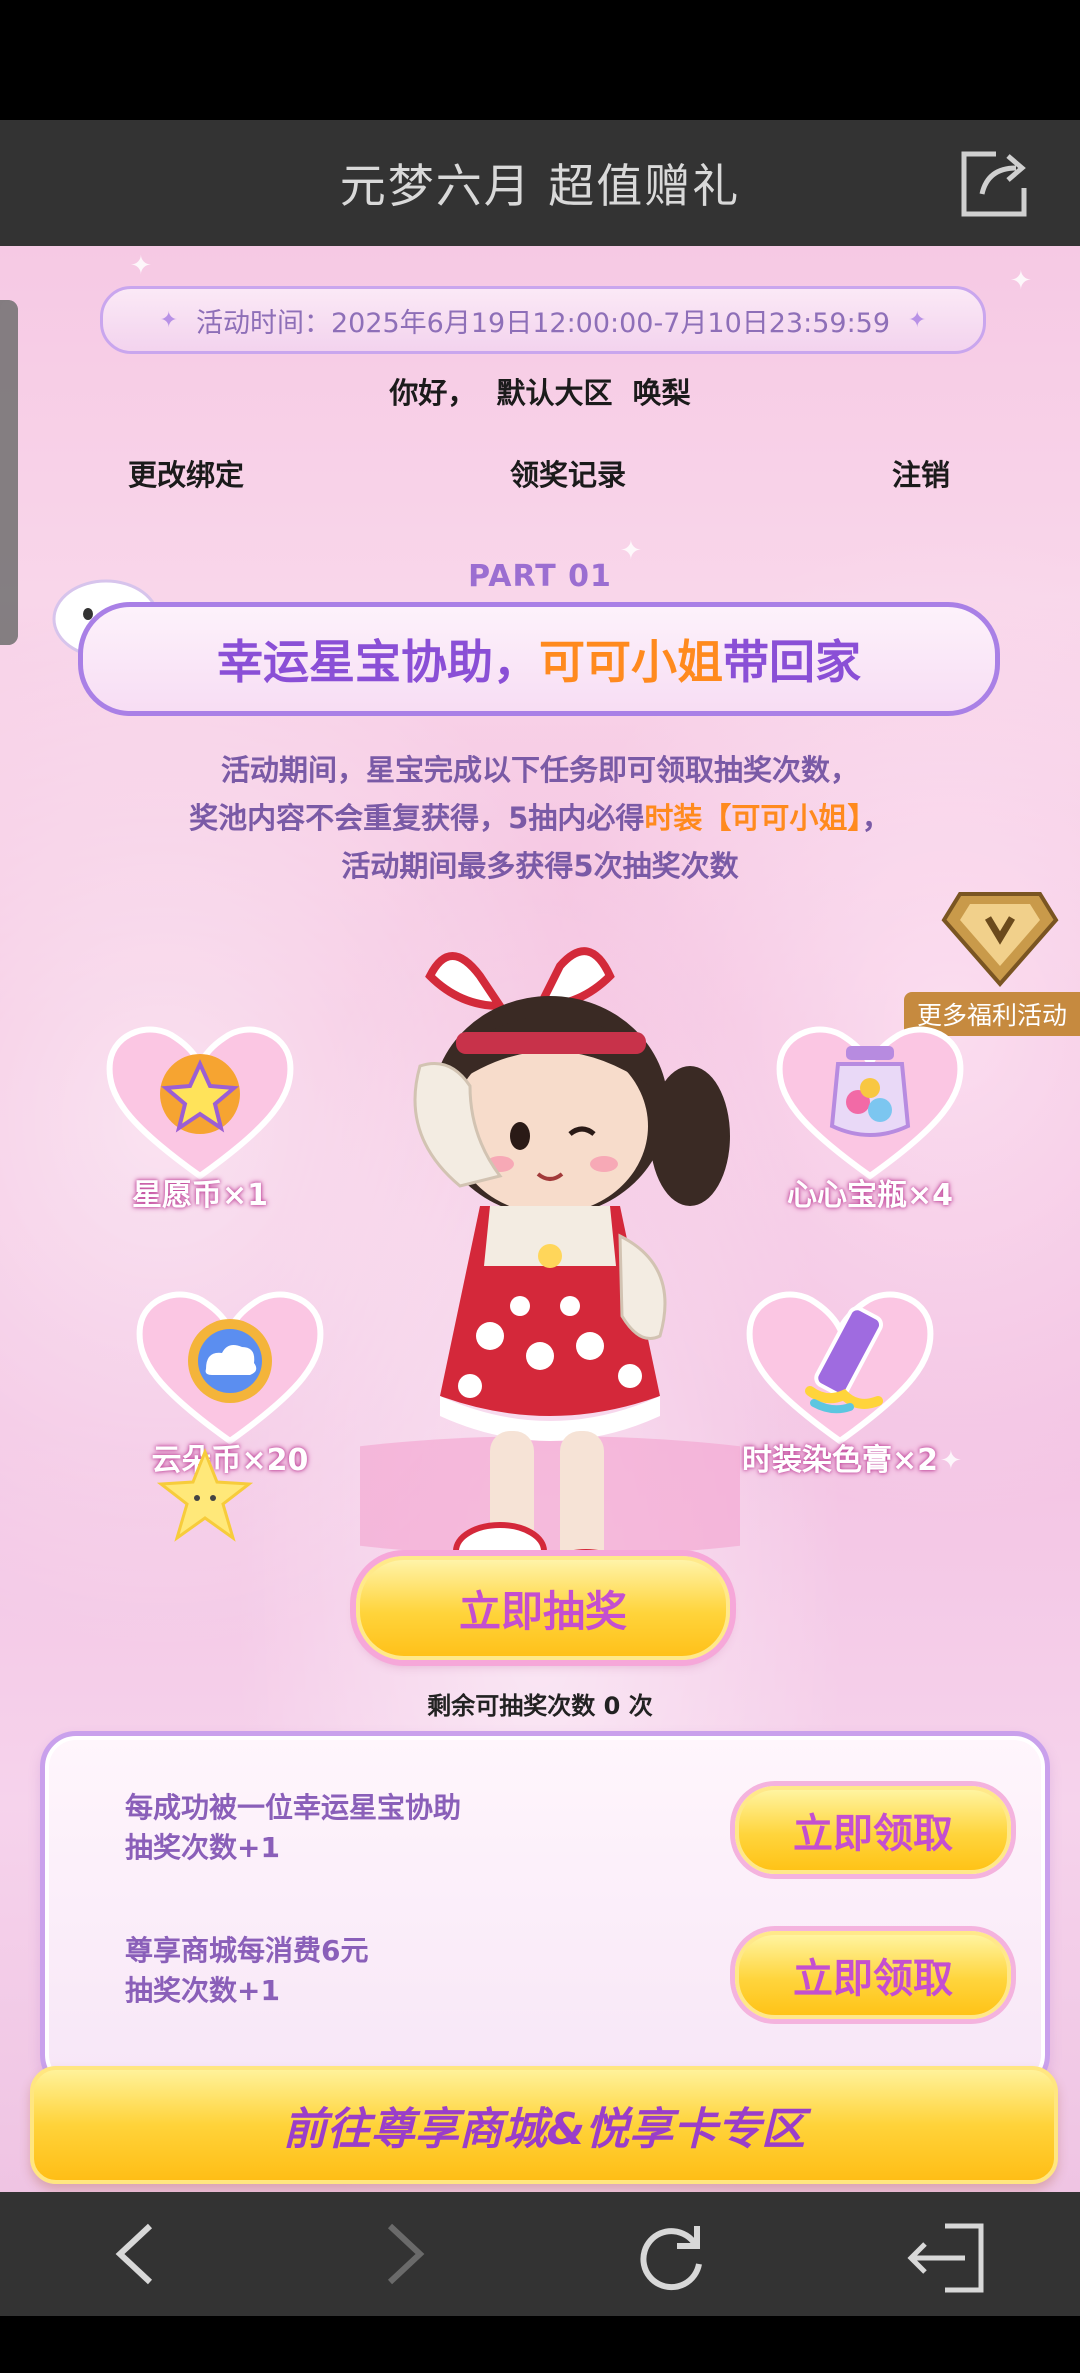 The height and width of the screenshot is (2373, 1080). I want to click on change-binding-link: 更改绑定, so click(186, 473).